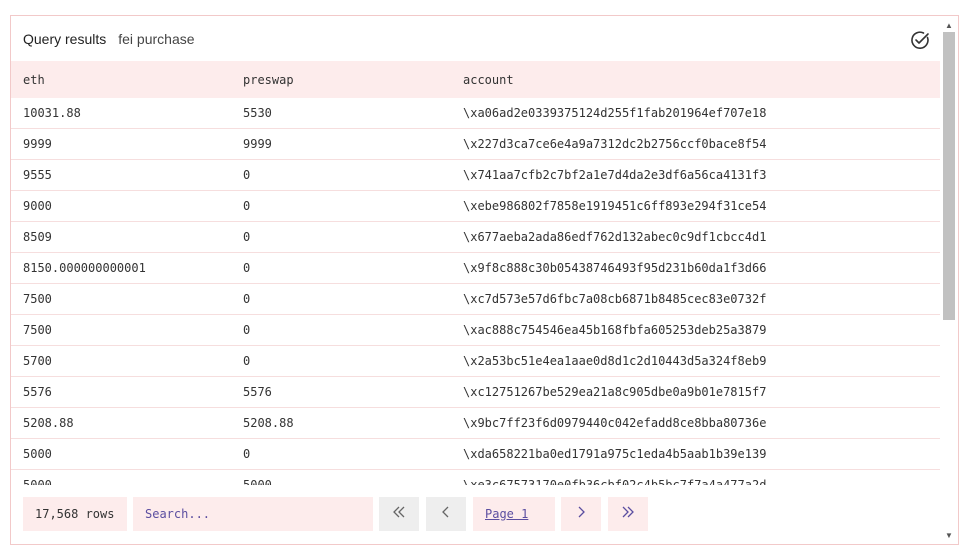 The height and width of the screenshot is (556, 967). I want to click on row-count: 17,568 rows, so click(75, 514).